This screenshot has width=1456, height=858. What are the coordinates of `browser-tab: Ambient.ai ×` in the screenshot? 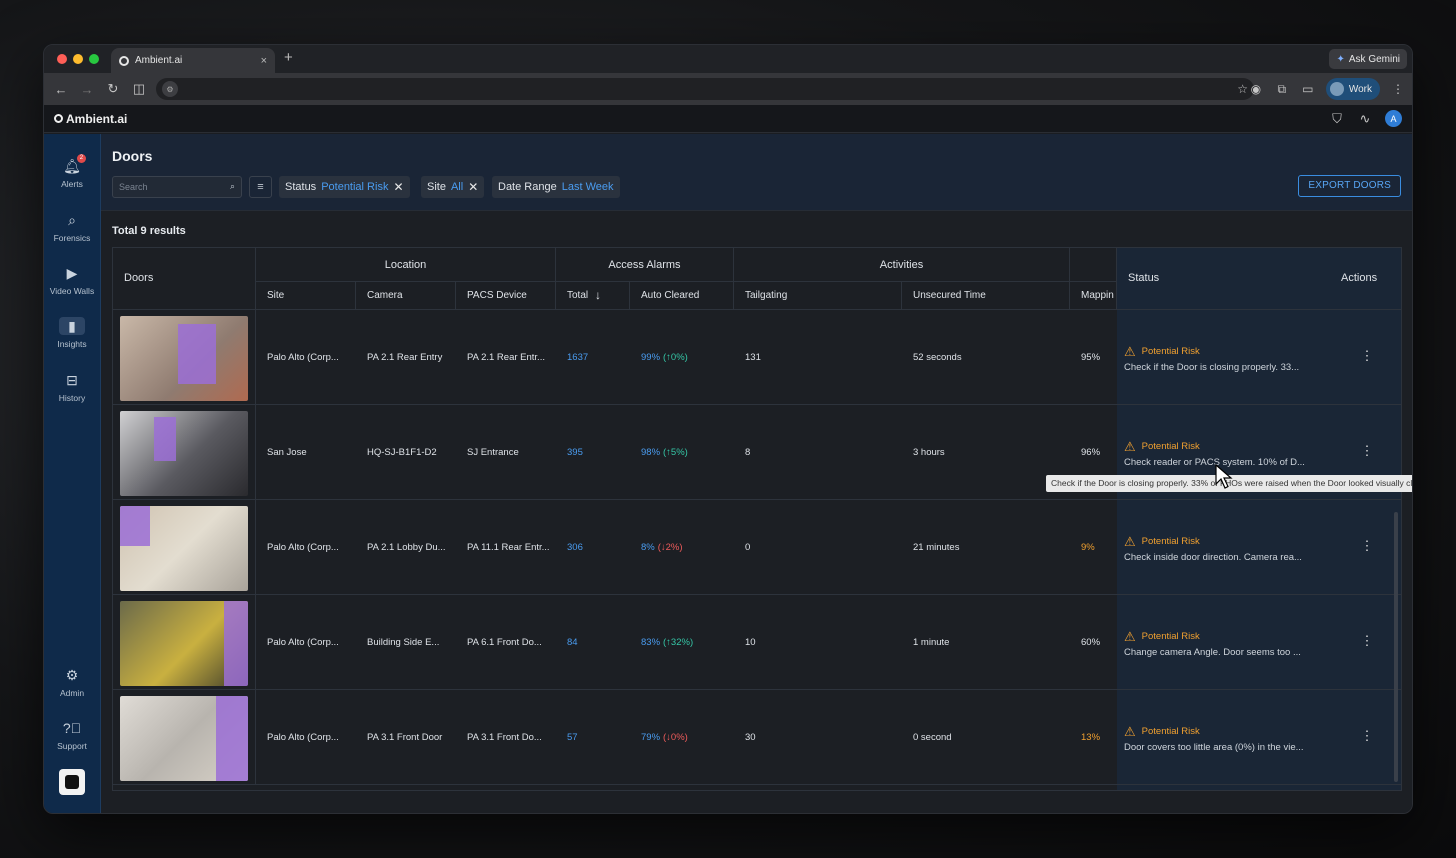 It's located at (193, 60).